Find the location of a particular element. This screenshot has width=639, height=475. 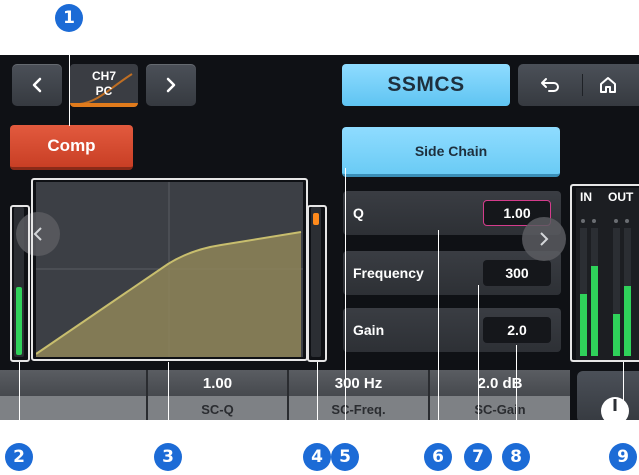

param-frequency-value: 300 is located at coordinates (517, 273).